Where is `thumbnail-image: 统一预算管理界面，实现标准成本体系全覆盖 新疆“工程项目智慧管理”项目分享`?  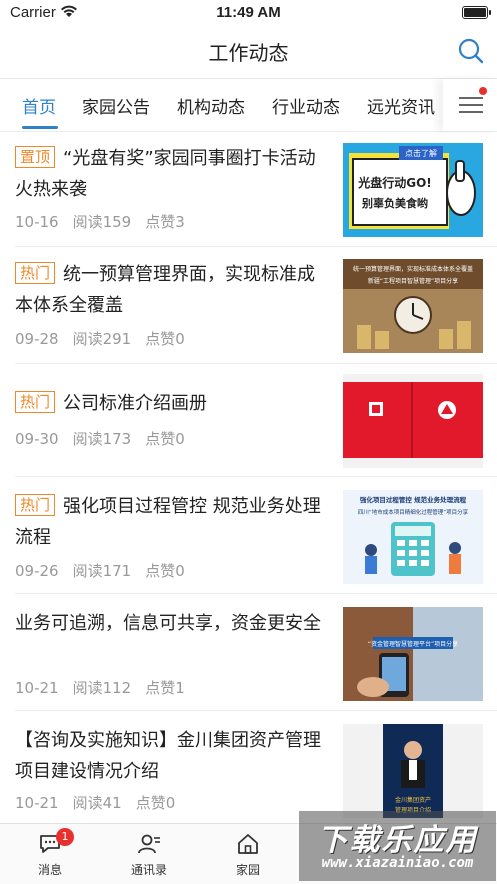
thumbnail-image: 统一预算管理界面，实现标准成本体系全覆盖 新疆“工程项目智慧管理”项目分享 is located at coordinates (413, 306).